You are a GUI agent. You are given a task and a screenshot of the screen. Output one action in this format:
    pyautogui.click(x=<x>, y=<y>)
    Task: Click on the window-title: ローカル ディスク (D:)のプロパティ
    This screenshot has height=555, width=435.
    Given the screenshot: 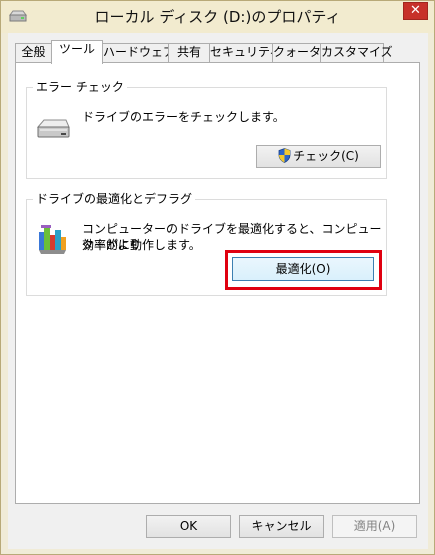 What is the action you would take?
    pyautogui.click(x=217, y=17)
    